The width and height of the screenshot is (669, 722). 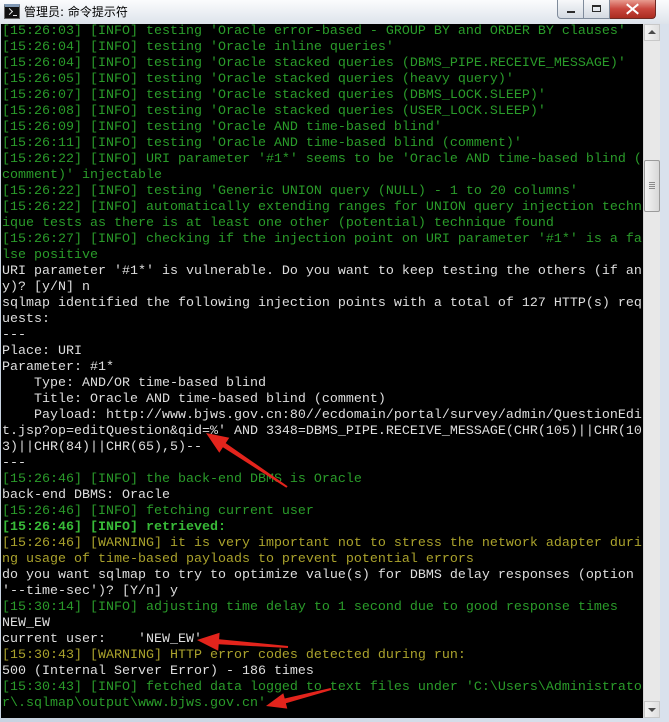 I want to click on close-button, so click(x=633, y=9).